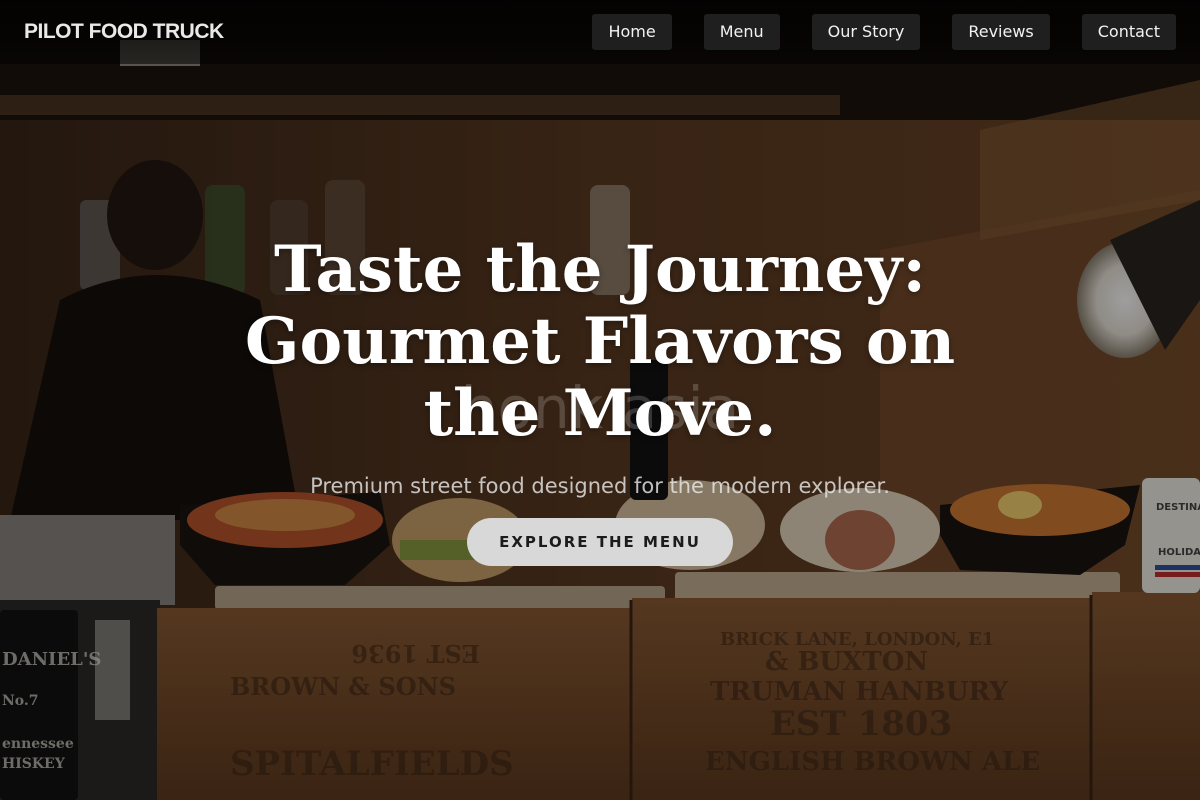  I want to click on nav-item-our-story: Our Story, so click(866, 32).